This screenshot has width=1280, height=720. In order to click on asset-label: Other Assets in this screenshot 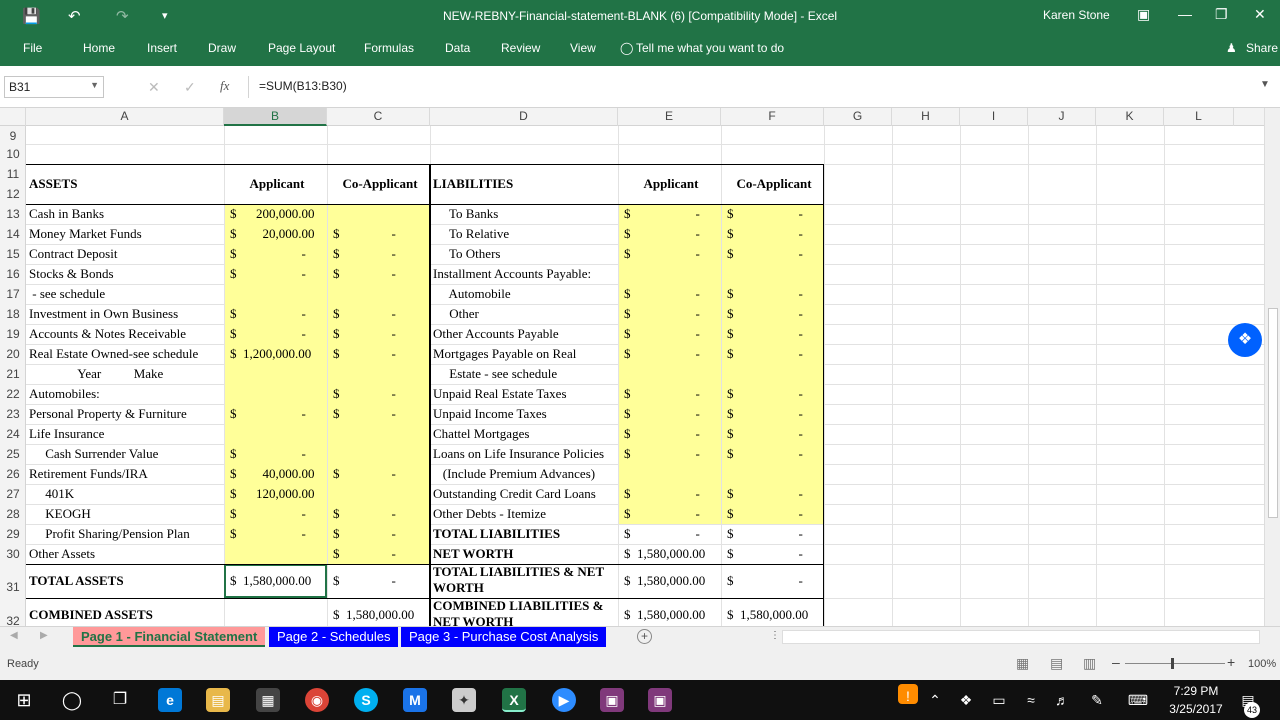, I will do `click(125, 554)`.